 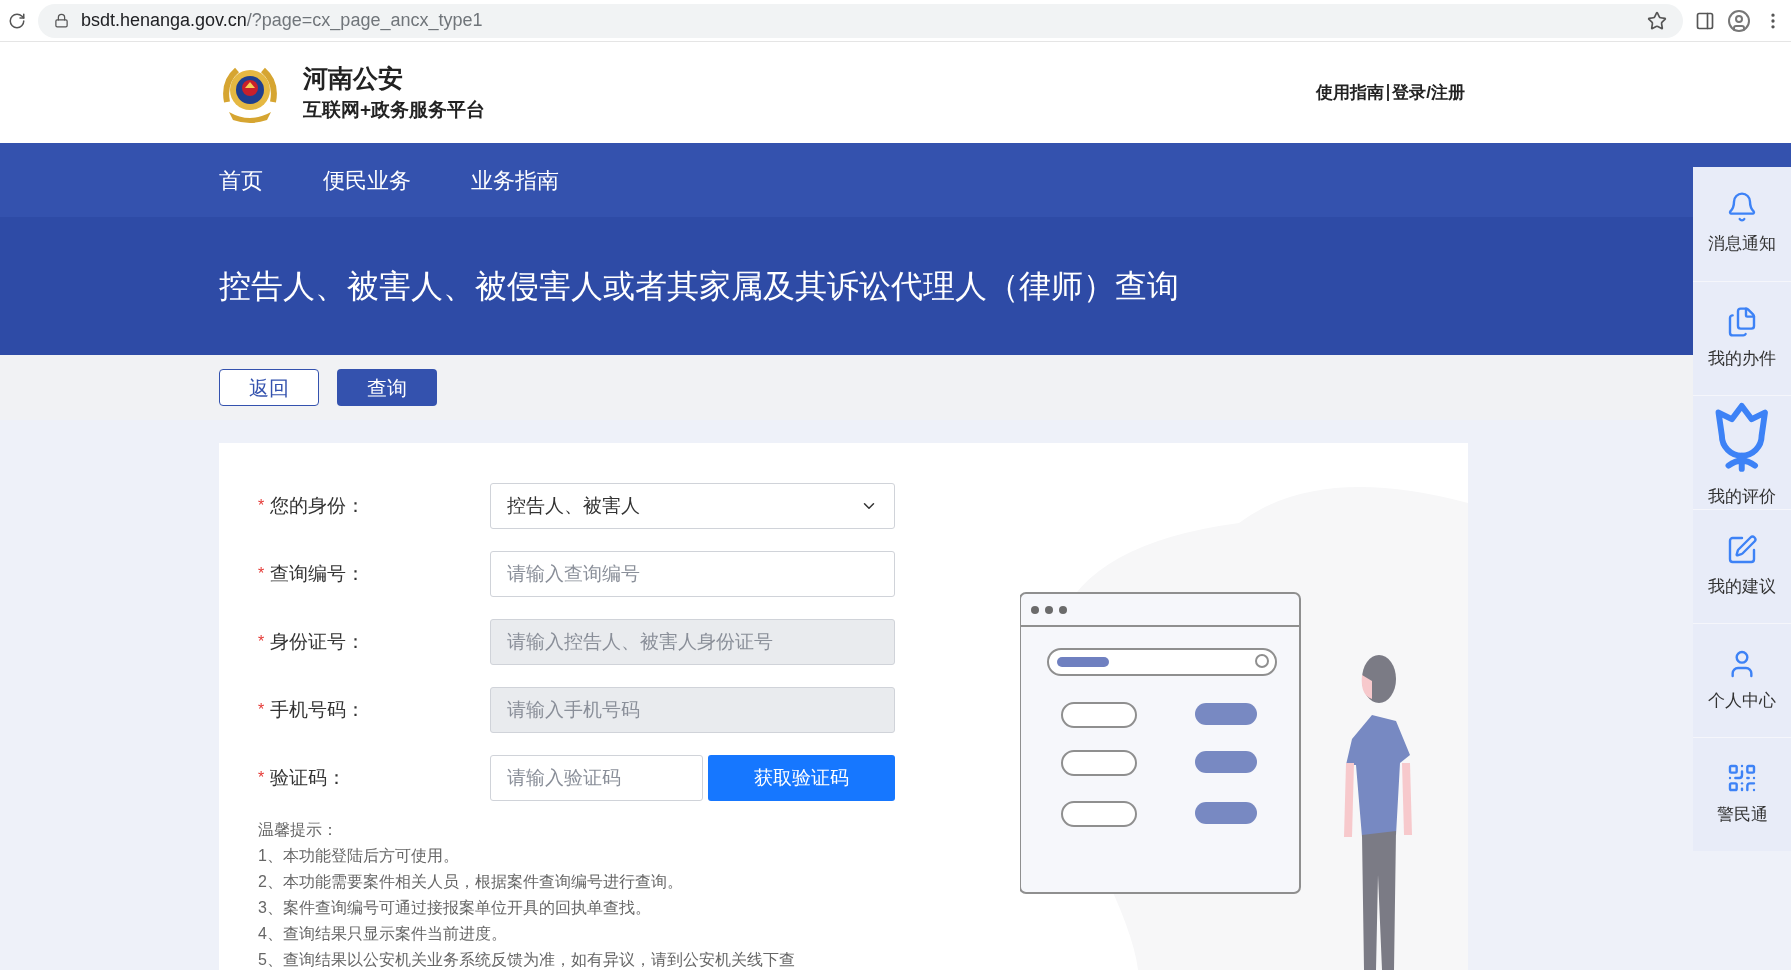 What do you see at coordinates (692, 506) in the screenshot?
I see `identity-select: 控告人、被害人` at bounding box center [692, 506].